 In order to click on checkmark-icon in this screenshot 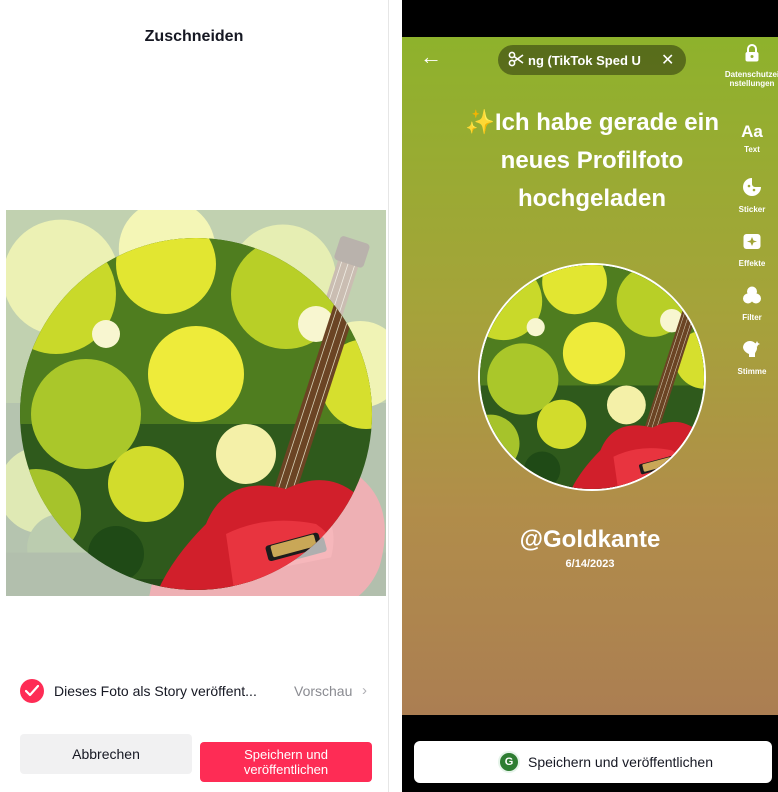, I will do `click(32, 691)`.